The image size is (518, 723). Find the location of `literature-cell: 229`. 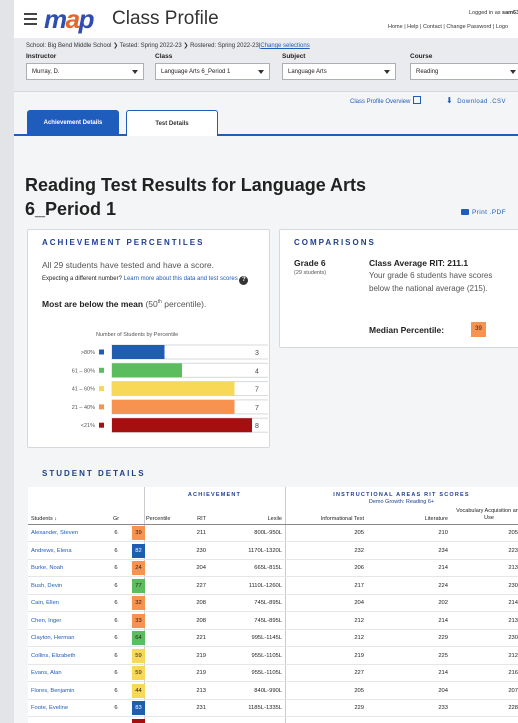

literature-cell: 229 is located at coordinates (443, 638).